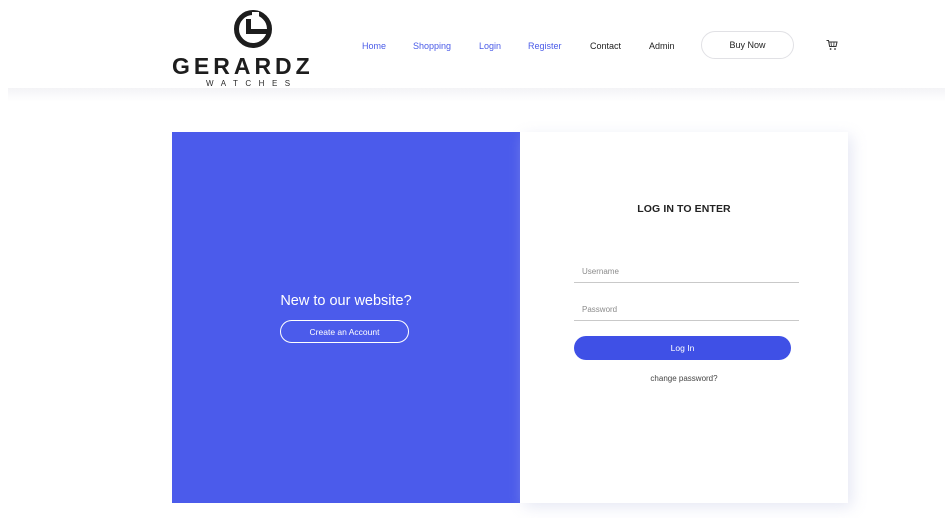  What do you see at coordinates (662, 46) in the screenshot?
I see `nav-admin: Admin` at bounding box center [662, 46].